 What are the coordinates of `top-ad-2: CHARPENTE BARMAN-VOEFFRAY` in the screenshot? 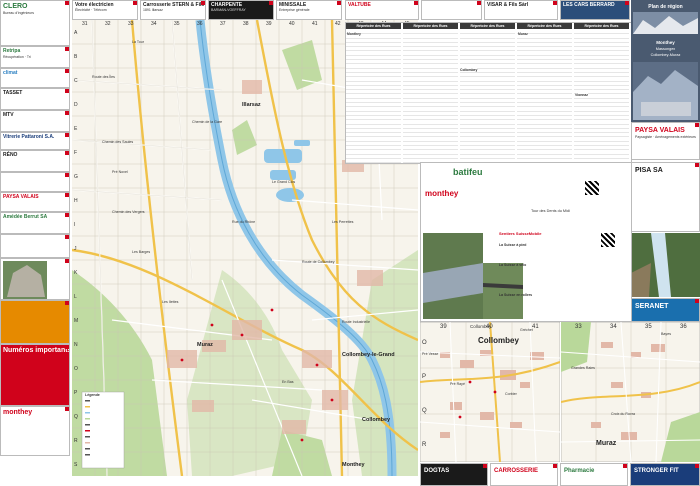 It's located at (241, 10).